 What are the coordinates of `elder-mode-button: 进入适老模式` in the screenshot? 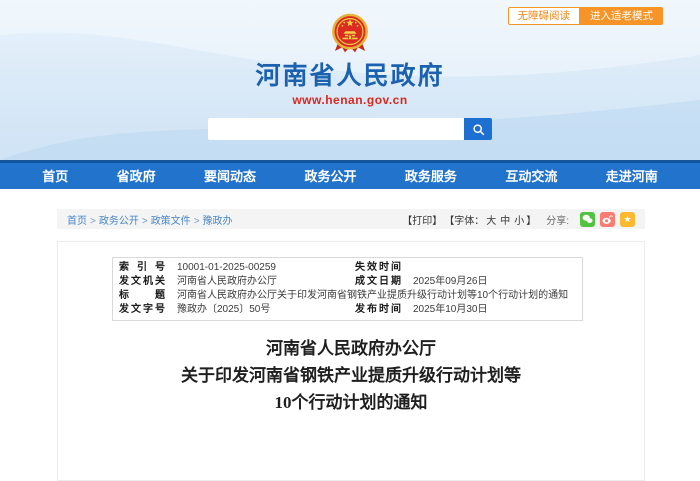 It's located at (621, 16).